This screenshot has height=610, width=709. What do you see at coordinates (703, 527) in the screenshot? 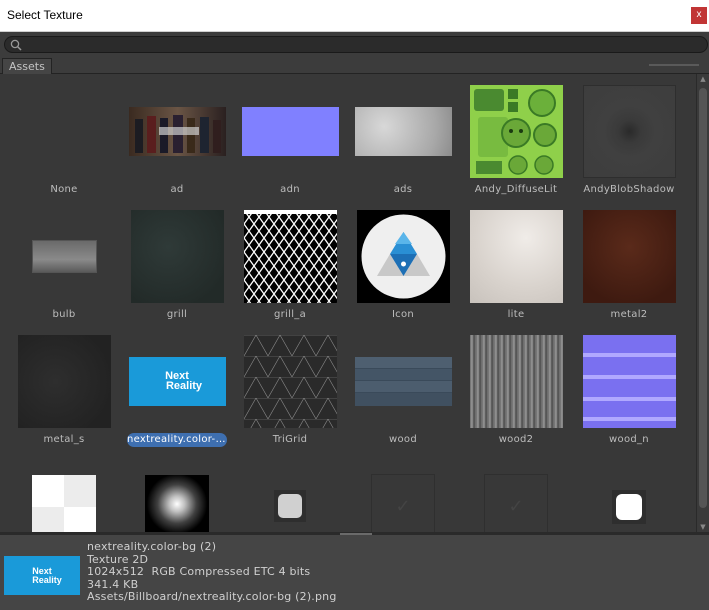
I see `scroll-down-arrow-icon: ▼` at bounding box center [703, 527].